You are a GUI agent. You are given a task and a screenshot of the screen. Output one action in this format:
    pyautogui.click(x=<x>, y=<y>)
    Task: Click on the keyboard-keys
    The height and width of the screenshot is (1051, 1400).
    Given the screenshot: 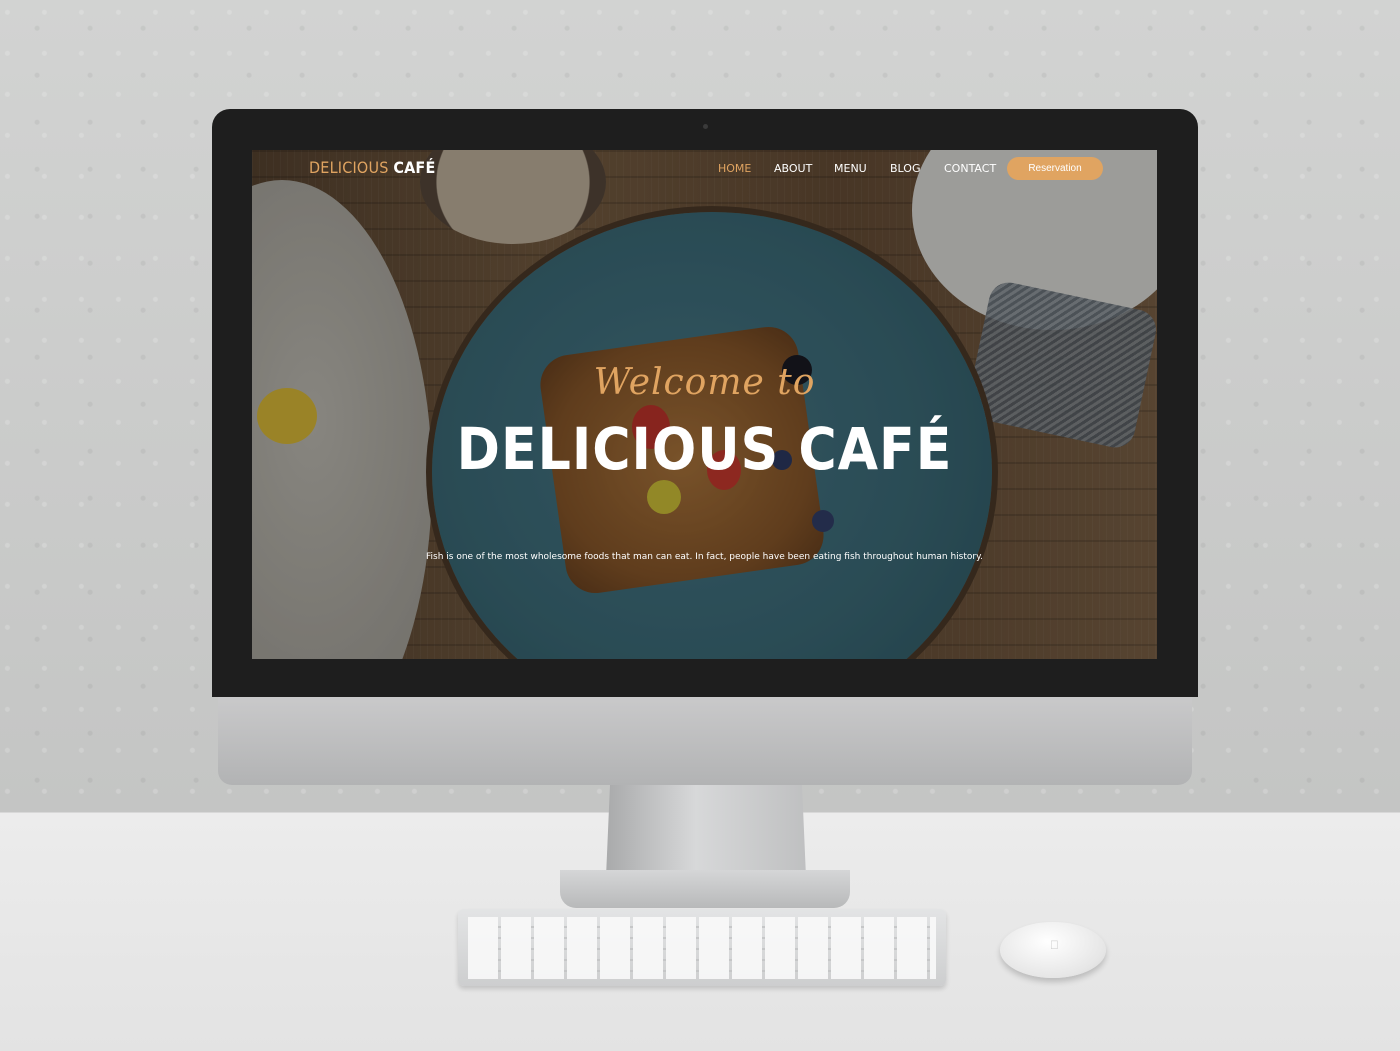 What is the action you would take?
    pyautogui.click(x=702, y=948)
    